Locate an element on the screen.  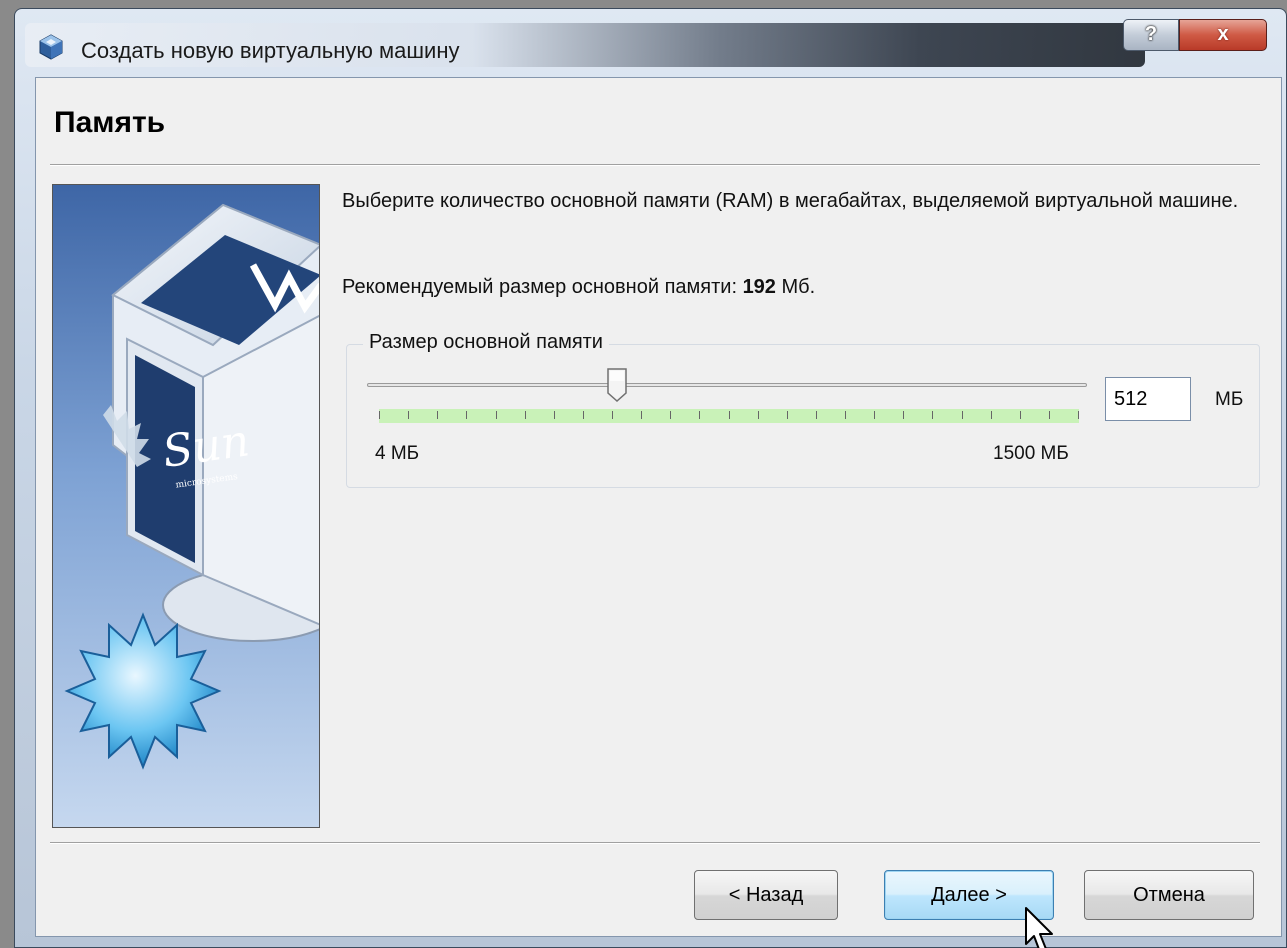
footer-divider is located at coordinates (655, 843).